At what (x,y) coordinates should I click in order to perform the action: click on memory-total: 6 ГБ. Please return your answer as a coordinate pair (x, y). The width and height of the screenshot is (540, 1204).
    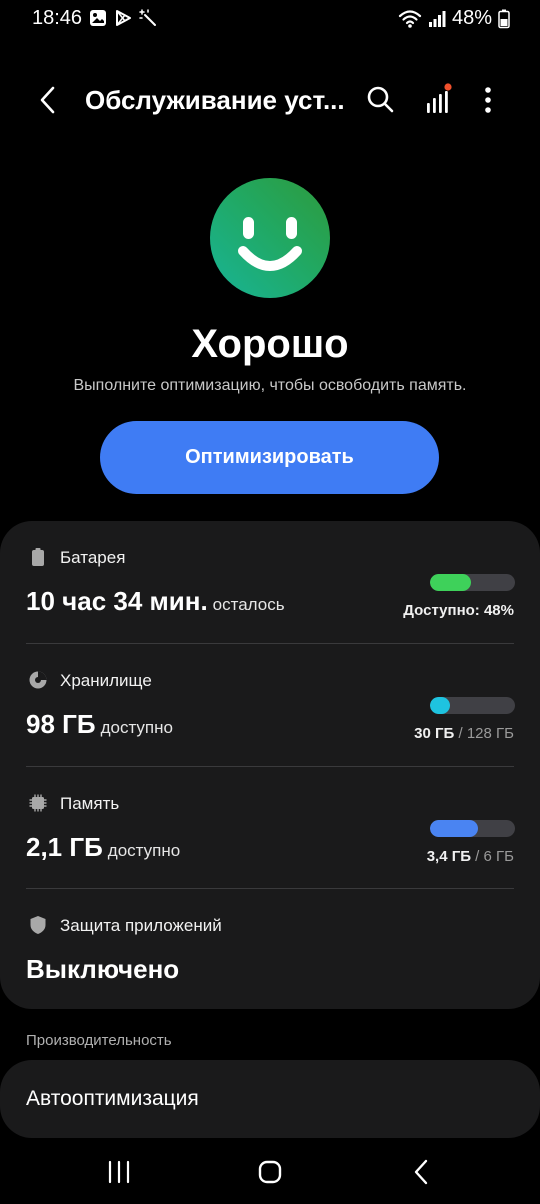
    Looking at the image, I should click on (498, 856).